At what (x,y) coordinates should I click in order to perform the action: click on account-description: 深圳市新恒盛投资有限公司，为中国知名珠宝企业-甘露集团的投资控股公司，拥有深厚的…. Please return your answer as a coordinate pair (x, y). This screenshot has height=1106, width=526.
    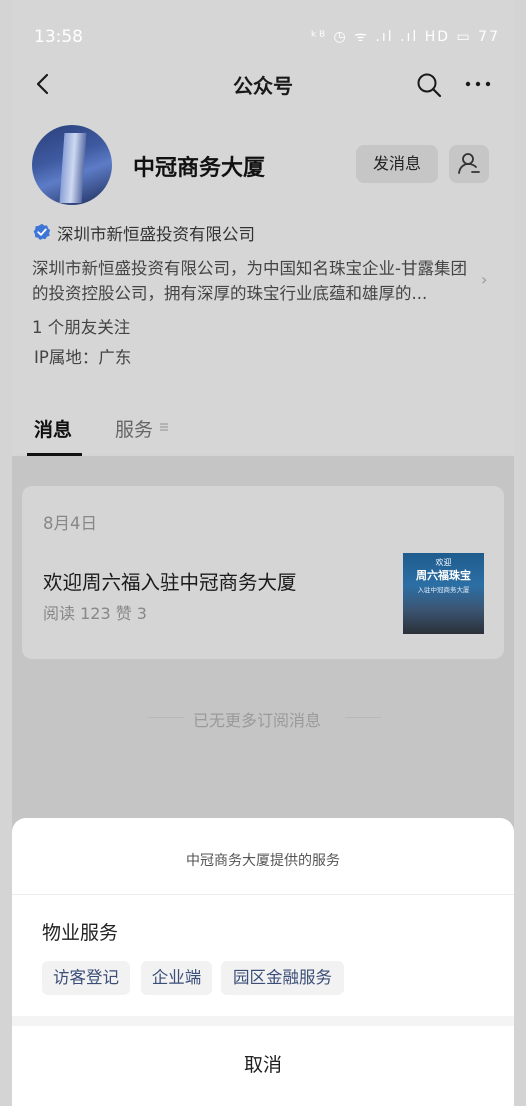
    Looking at the image, I should click on (254, 281).